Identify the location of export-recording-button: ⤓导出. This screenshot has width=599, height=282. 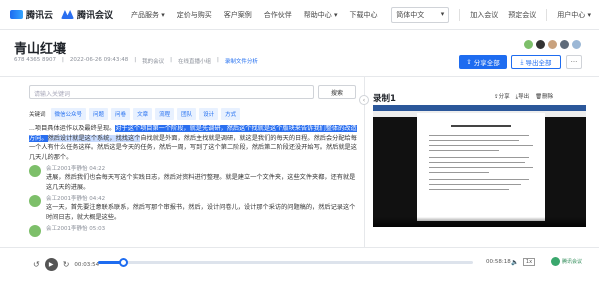
(522, 96).